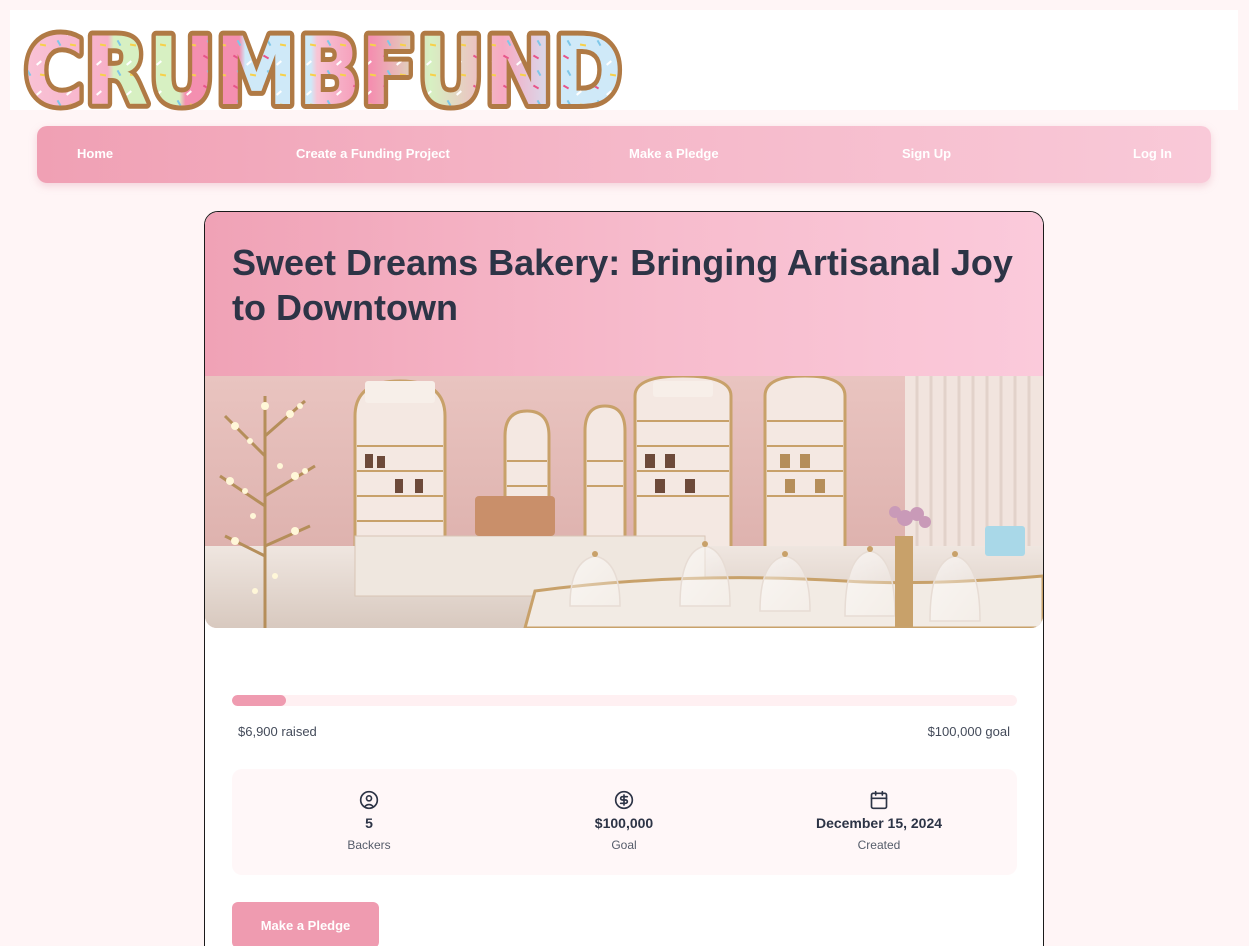 The height and width of the screenshot is (946, 1249). I want to click on nav-sign-up: Sign Up, so click(926, 154).